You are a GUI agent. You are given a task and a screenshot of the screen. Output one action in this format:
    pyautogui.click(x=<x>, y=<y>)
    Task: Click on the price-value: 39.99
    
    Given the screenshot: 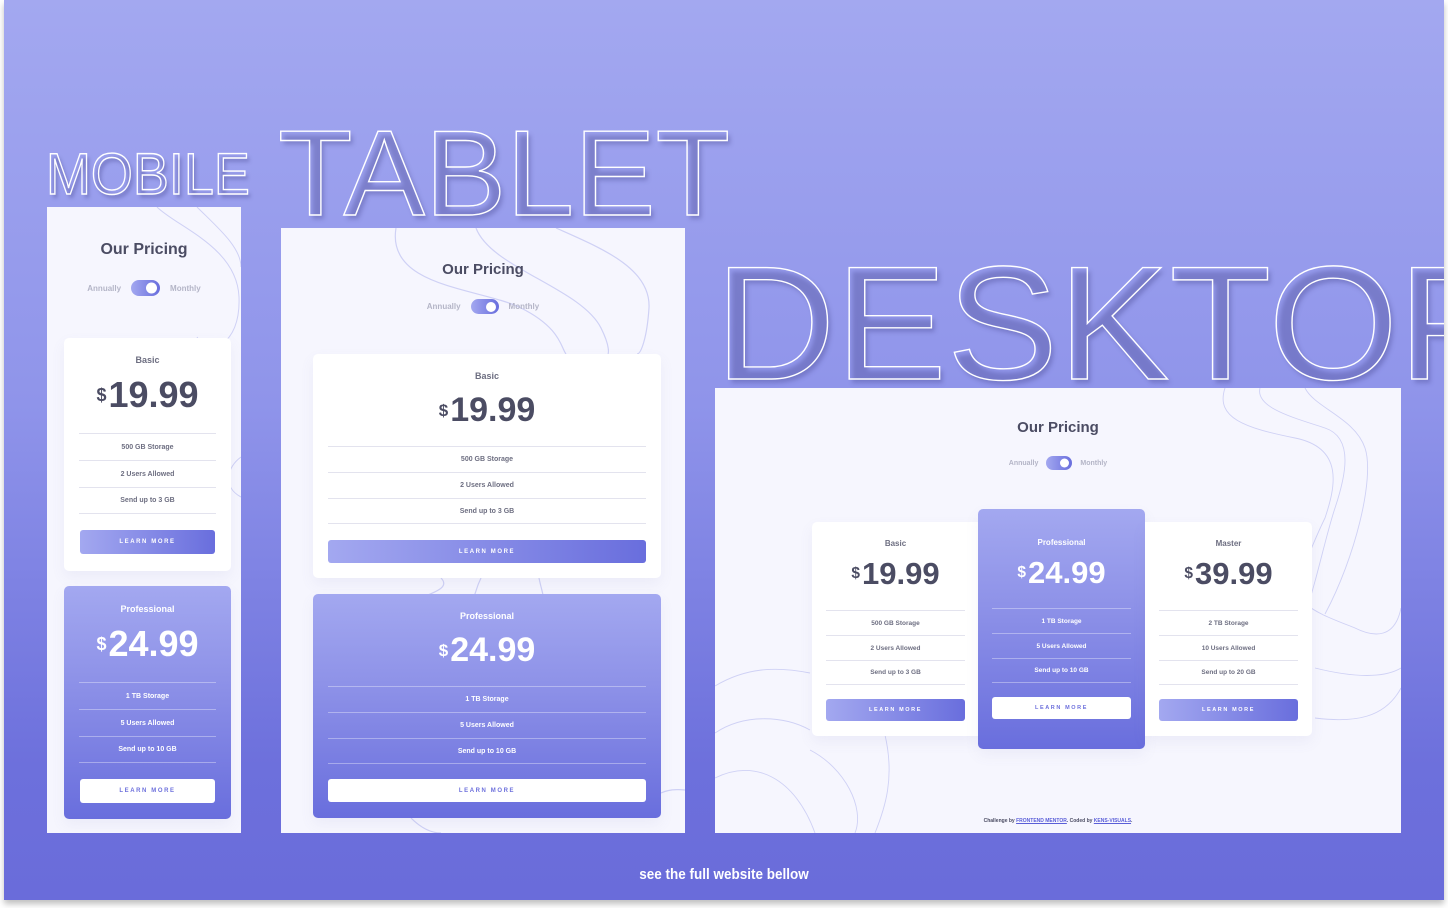 What is the action you would take?
    pyautogui.click(x=1234, y=573)
    